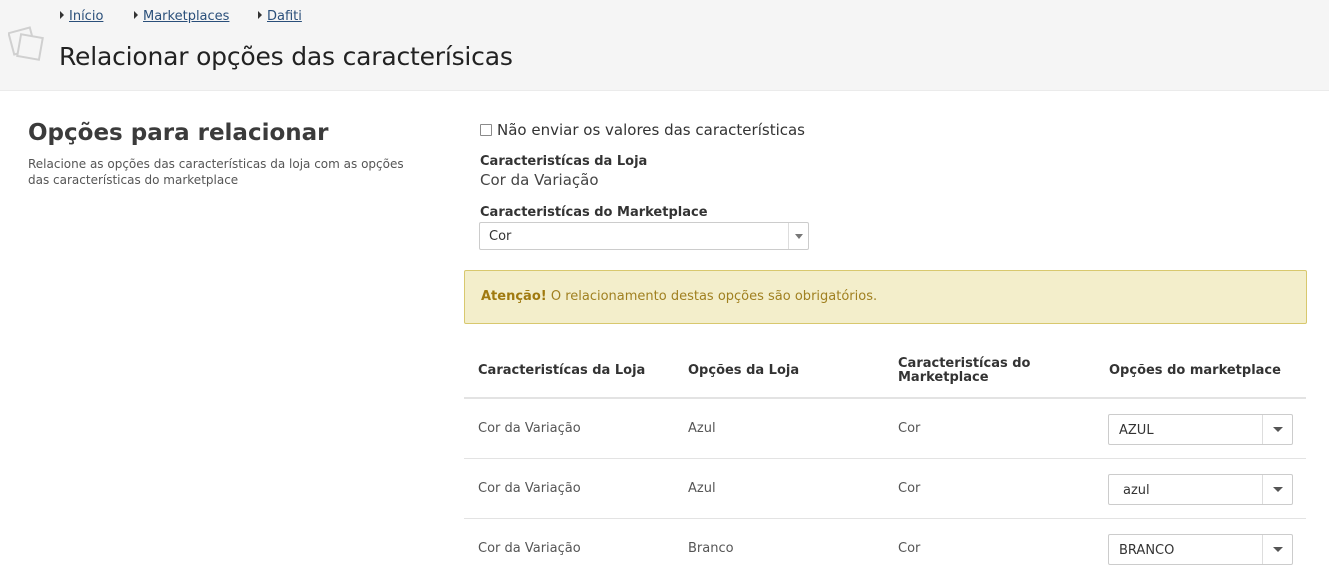  I want to click on page-title: Relacionar opções das caracterísicas, so click(286, 56).